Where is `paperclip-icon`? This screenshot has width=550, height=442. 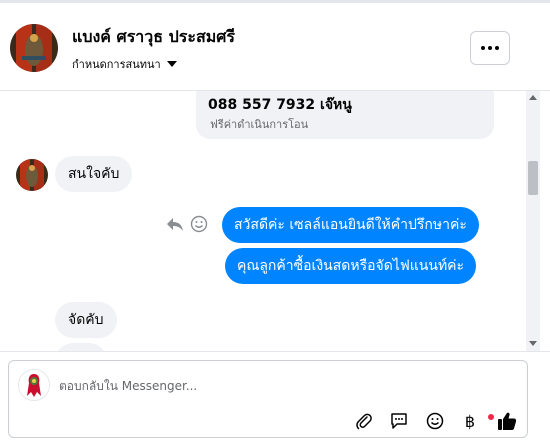
paperclip-icon is located at coordinates (364, 421).